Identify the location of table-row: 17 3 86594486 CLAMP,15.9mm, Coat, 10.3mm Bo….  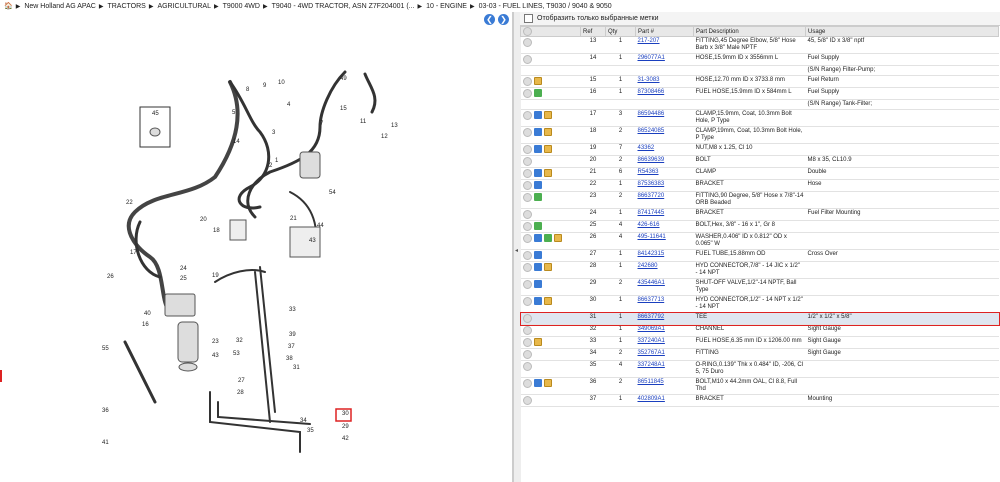
(759, 118).